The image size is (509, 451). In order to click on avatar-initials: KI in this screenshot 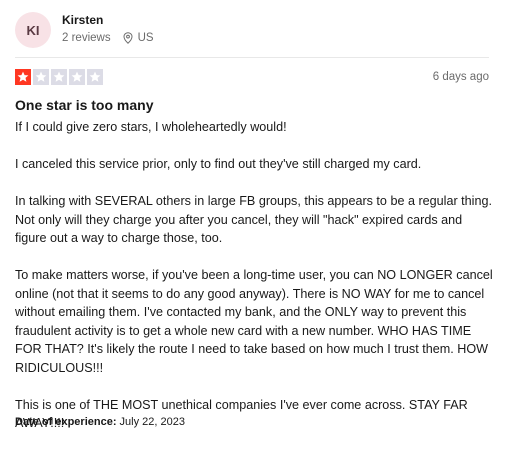, I will do `click(33, 30)`.